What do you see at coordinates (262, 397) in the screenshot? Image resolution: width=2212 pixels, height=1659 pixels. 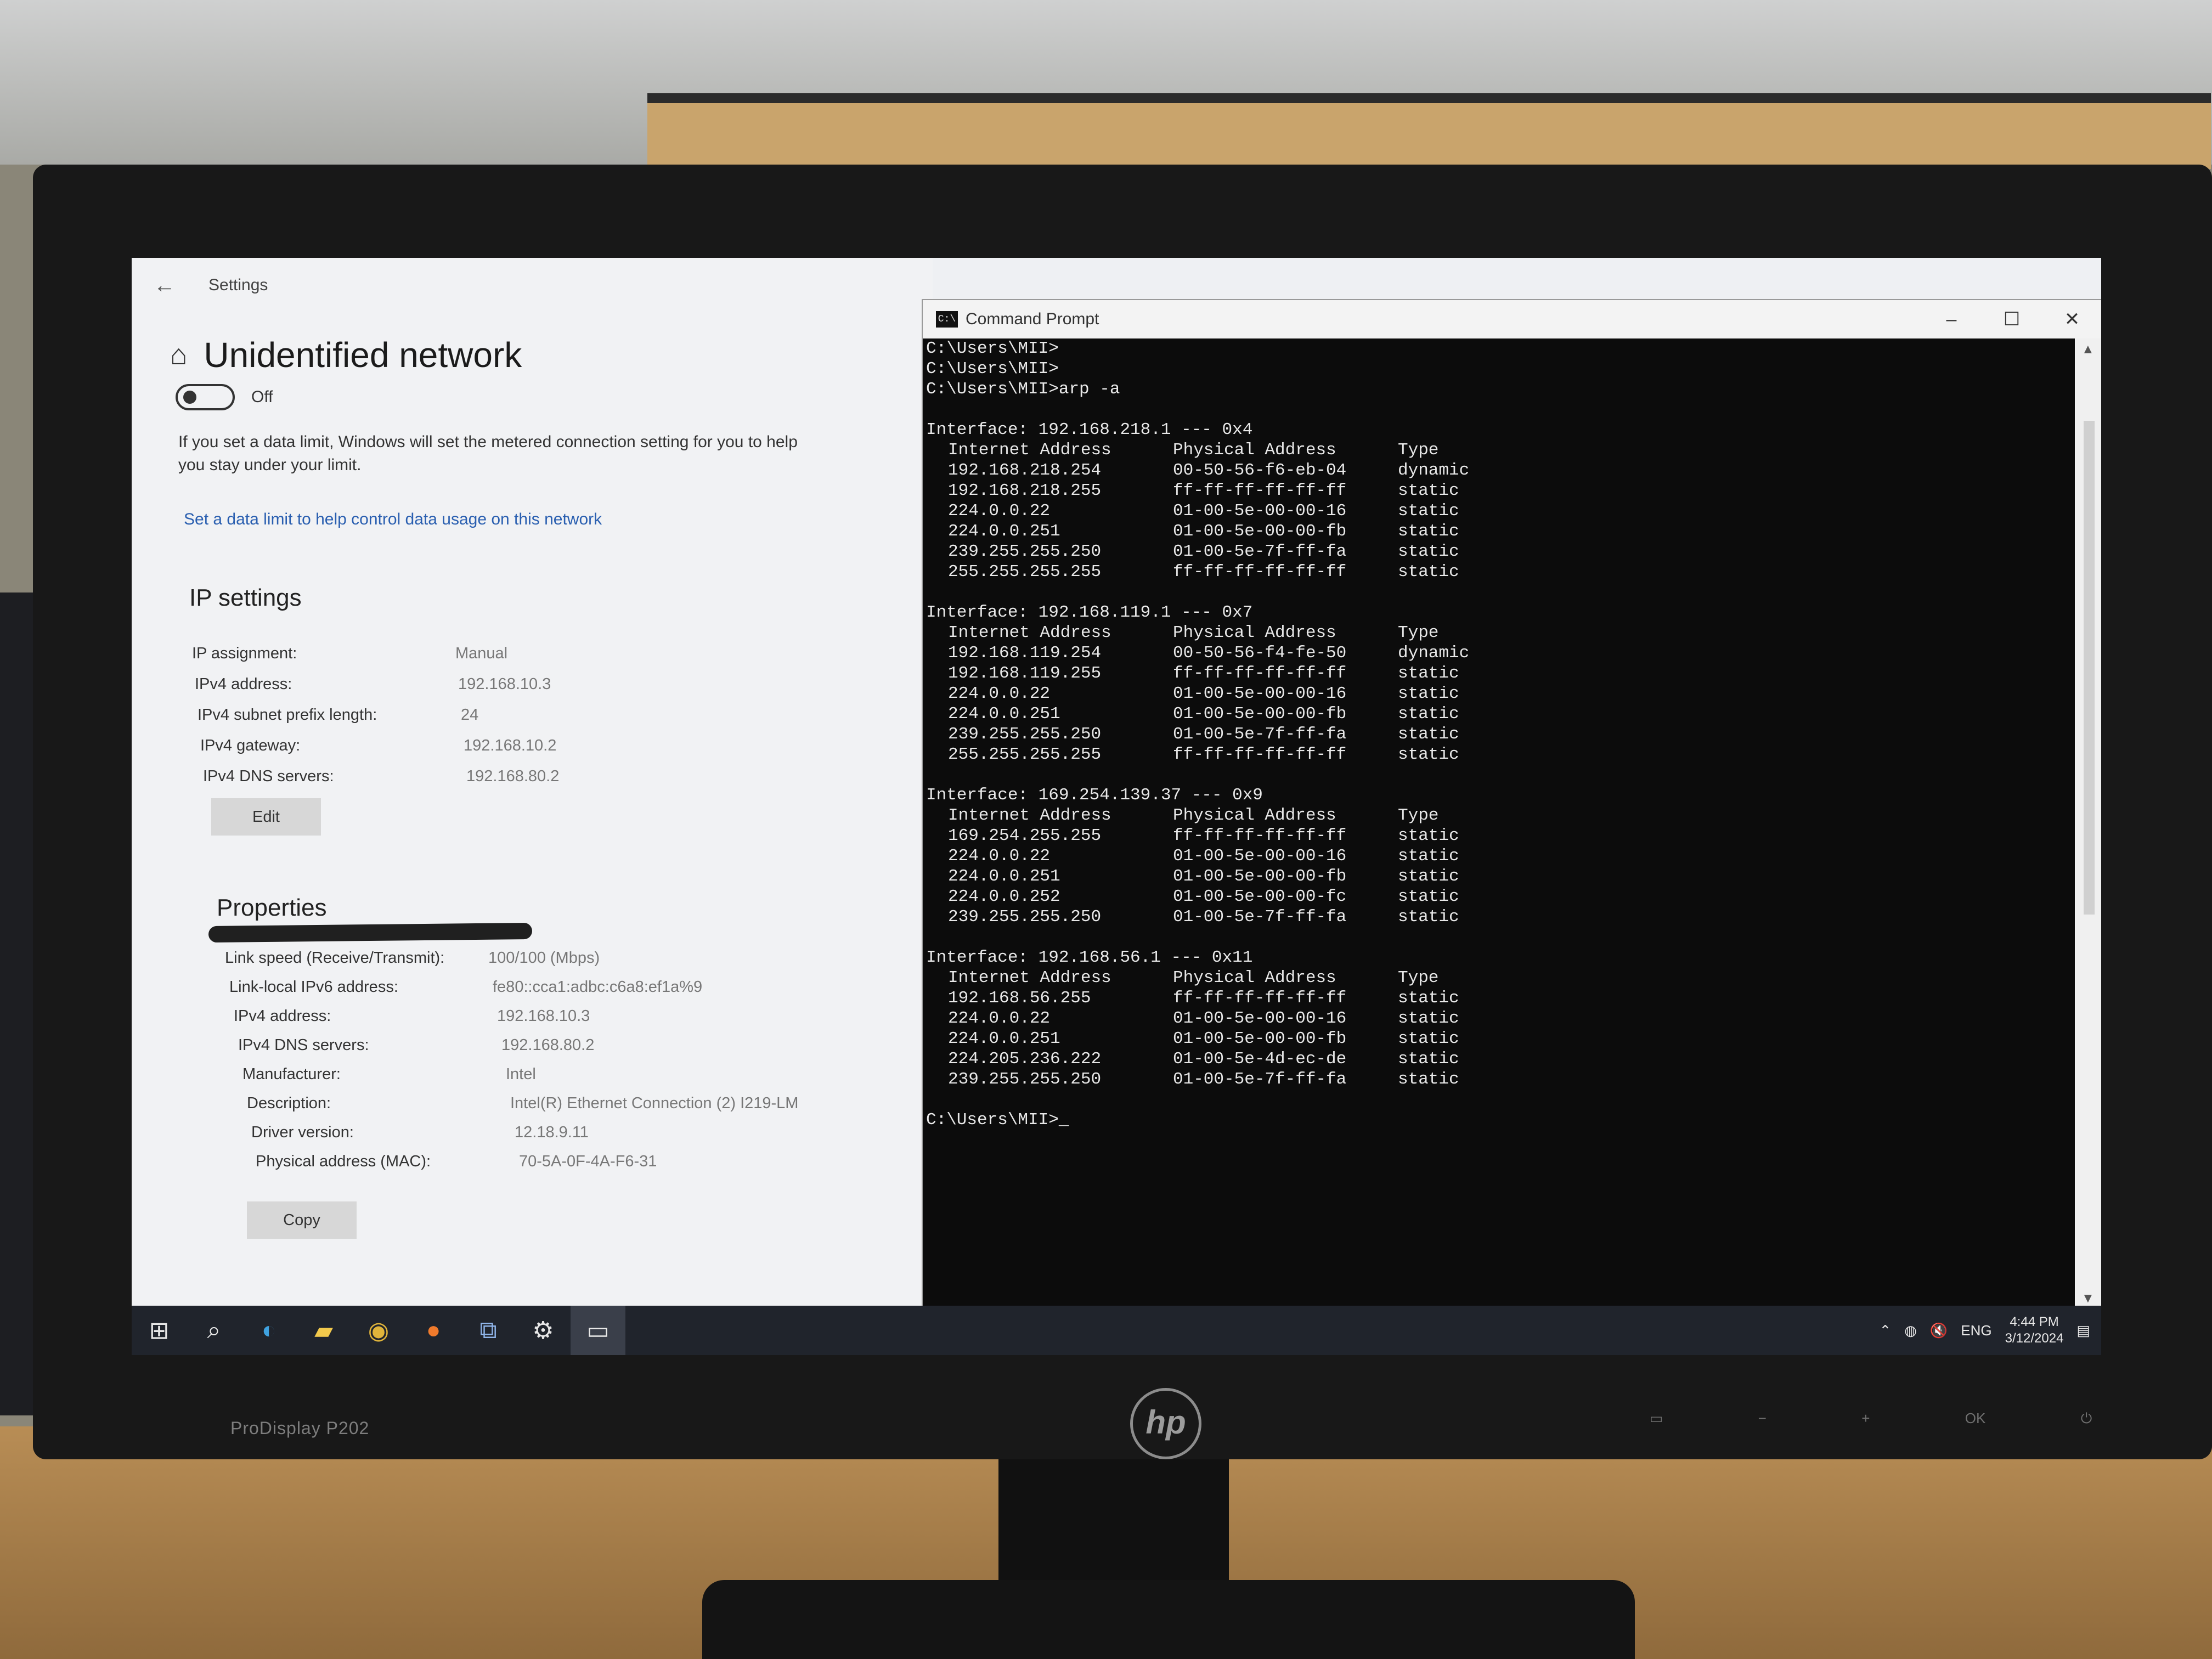 I see `toggle-state-label: Off` at bounding box center [262, 397].